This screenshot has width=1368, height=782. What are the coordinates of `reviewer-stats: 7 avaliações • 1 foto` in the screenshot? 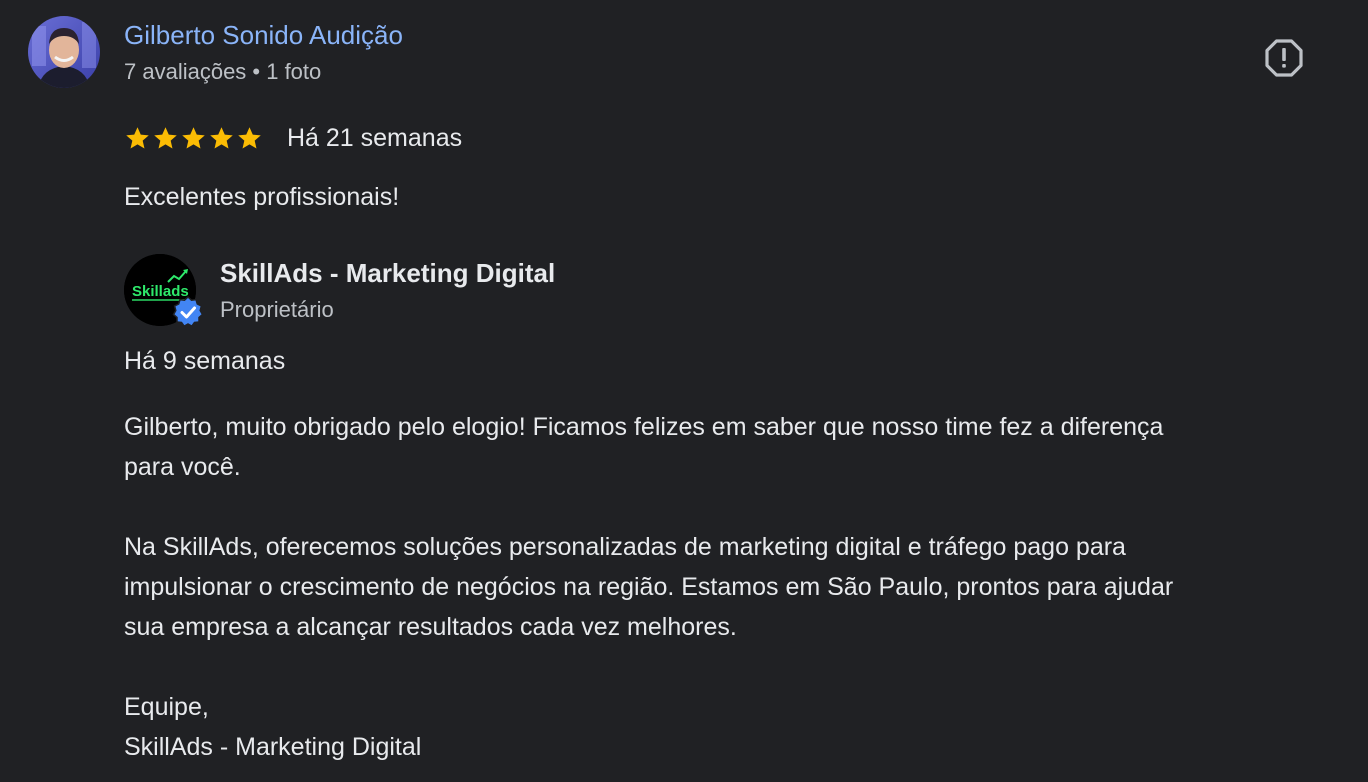 It's located at (223, 71).